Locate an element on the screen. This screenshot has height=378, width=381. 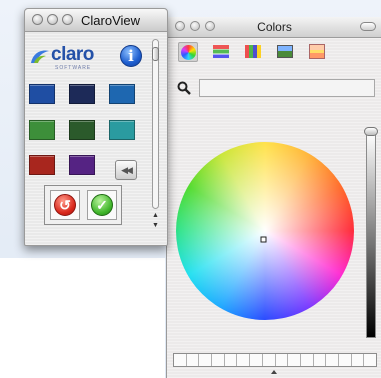
cancel-button: ↺ is located at coordinates (65, 205).